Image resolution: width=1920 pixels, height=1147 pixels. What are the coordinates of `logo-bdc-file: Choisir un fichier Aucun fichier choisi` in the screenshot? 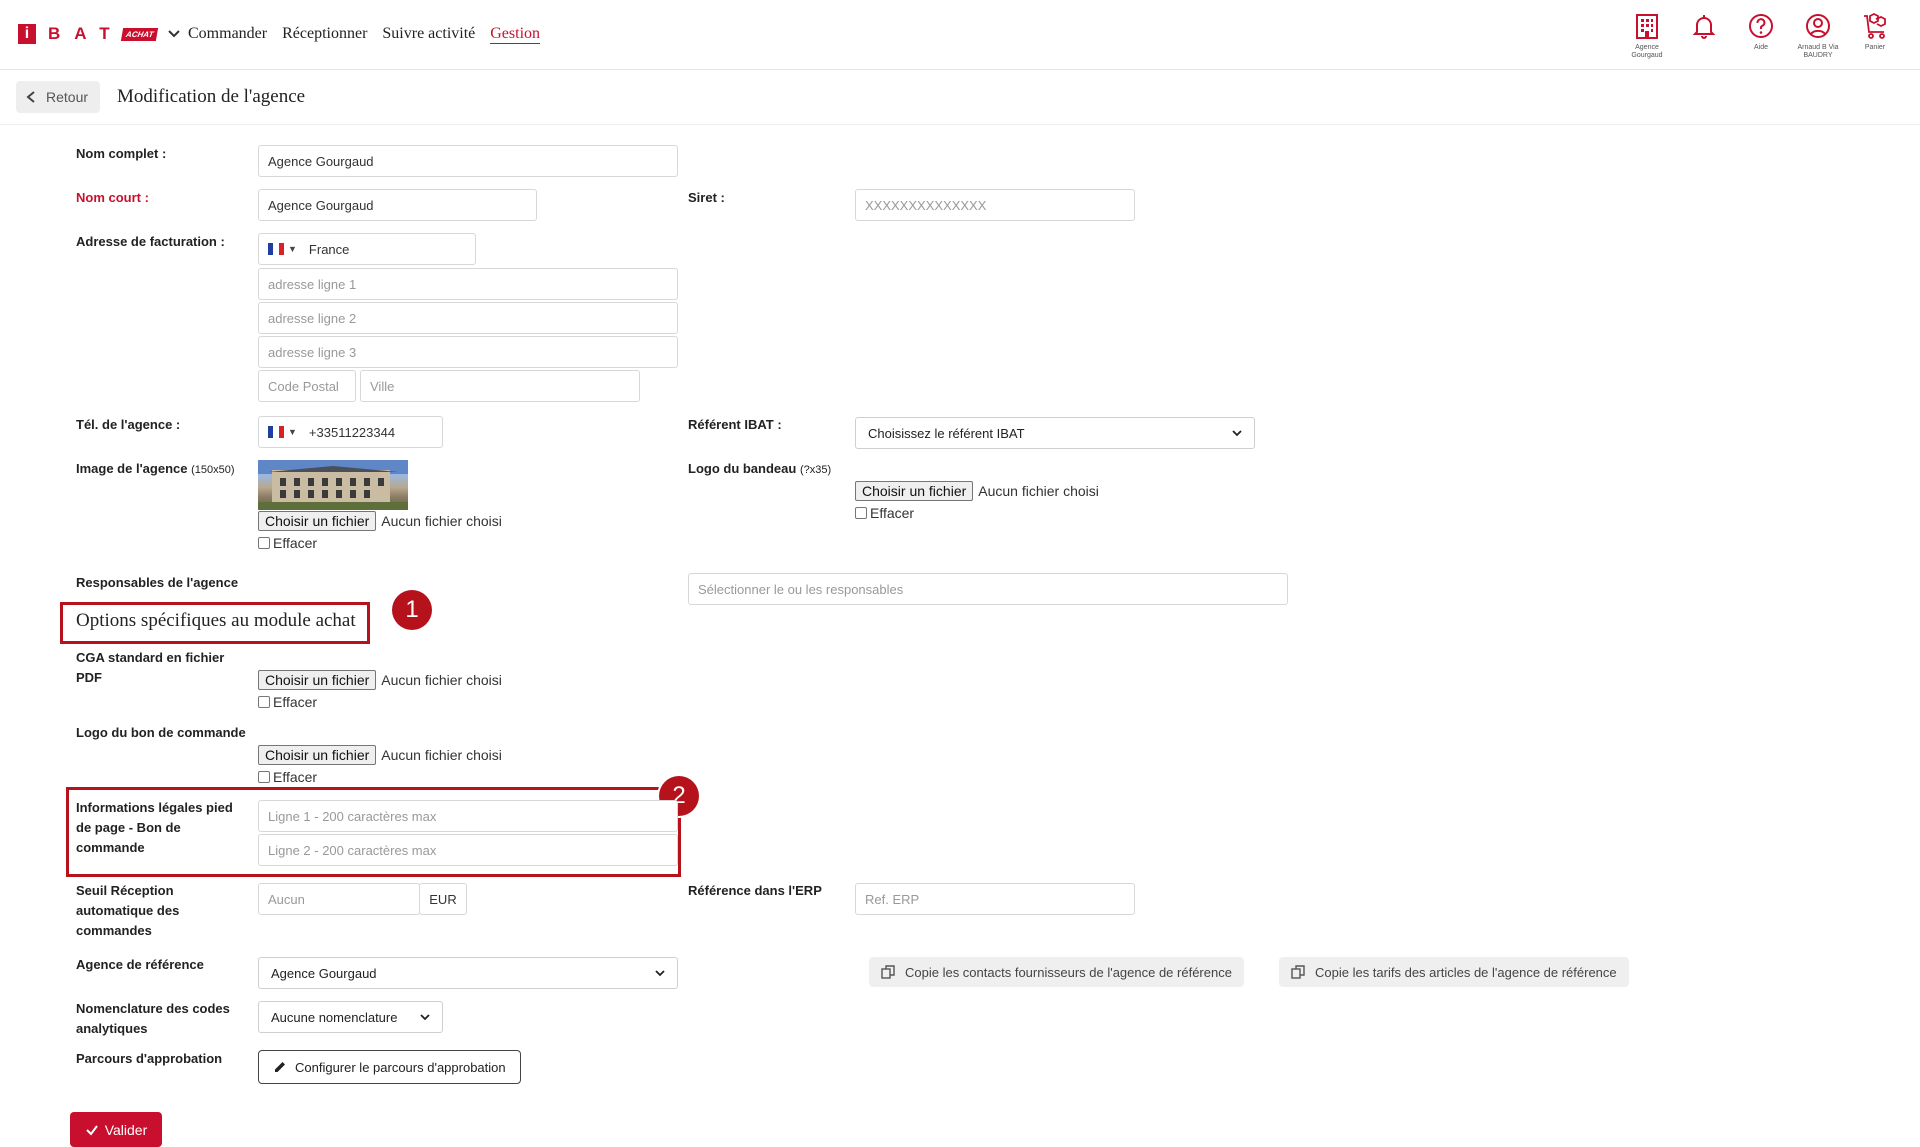 It's located at (380, 755).